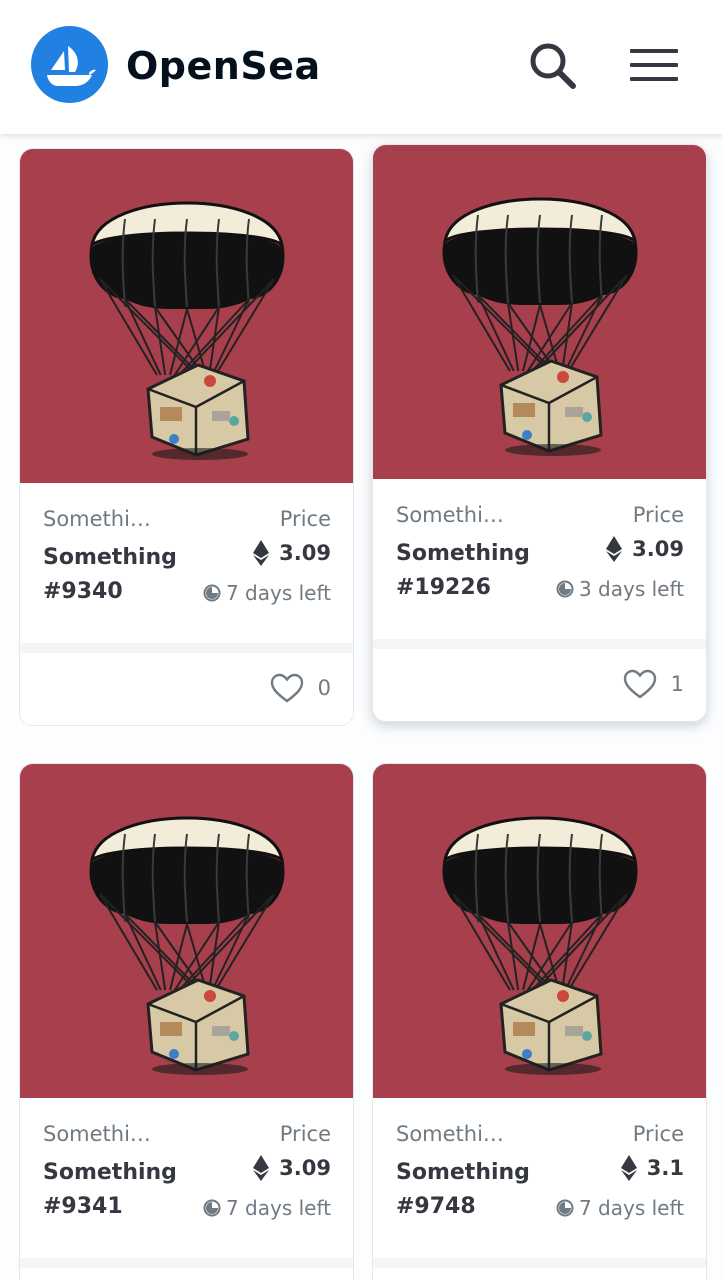 The image size is (723, 1280). Describe the element at coordinates (665, 1168) in the screenshot. I see `price-value: 3.1` at that location.